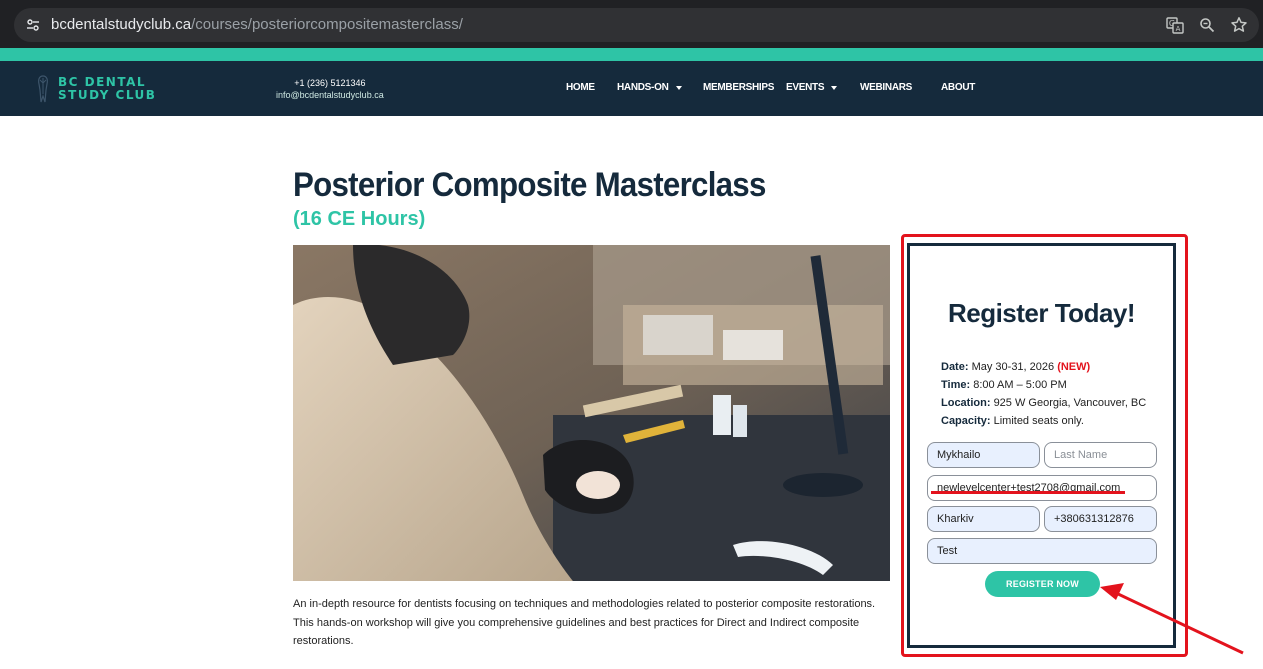 The width and height of the screenshot is (1263, 669). What do you see at coordinates (1042, 584) in the screenshot?
I see `register-now-button: REGISTER NOW` at bounding box center [1042, 584].